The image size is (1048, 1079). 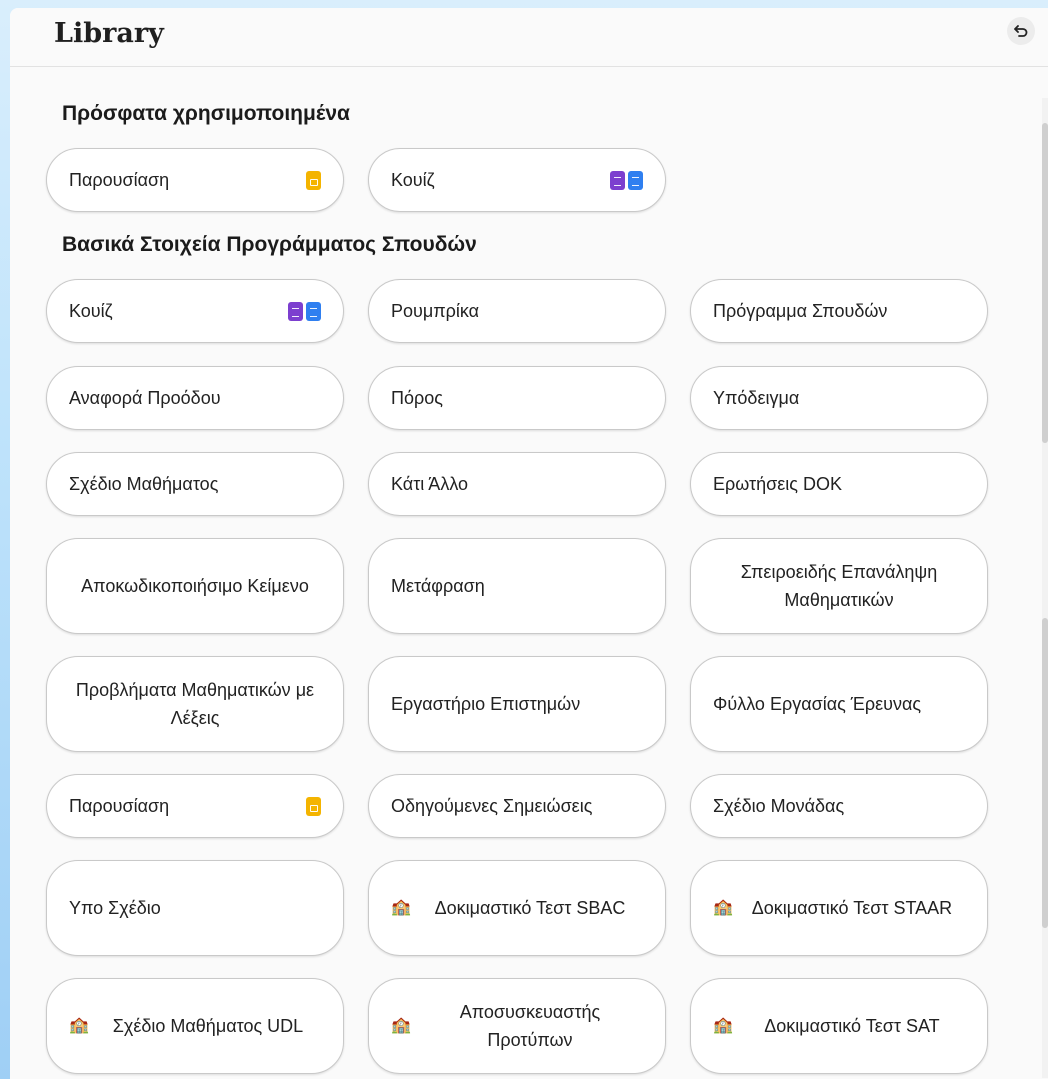 I want to click on chip-label: Αναφορά Προόδου, so click(x=145, y=398).